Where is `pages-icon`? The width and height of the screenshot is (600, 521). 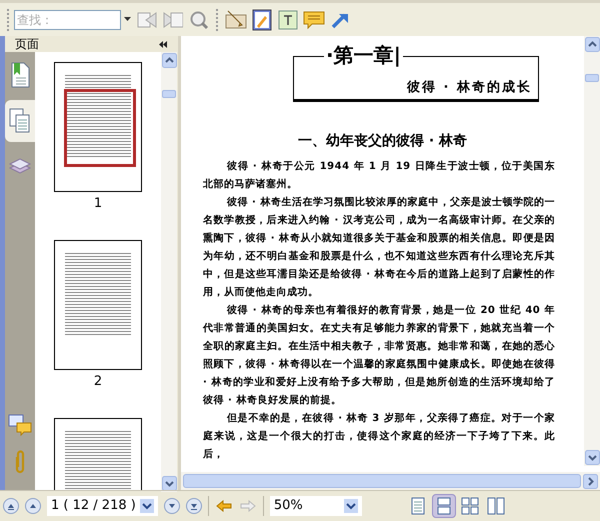
pages-icon is located at coordinates (20, 121).